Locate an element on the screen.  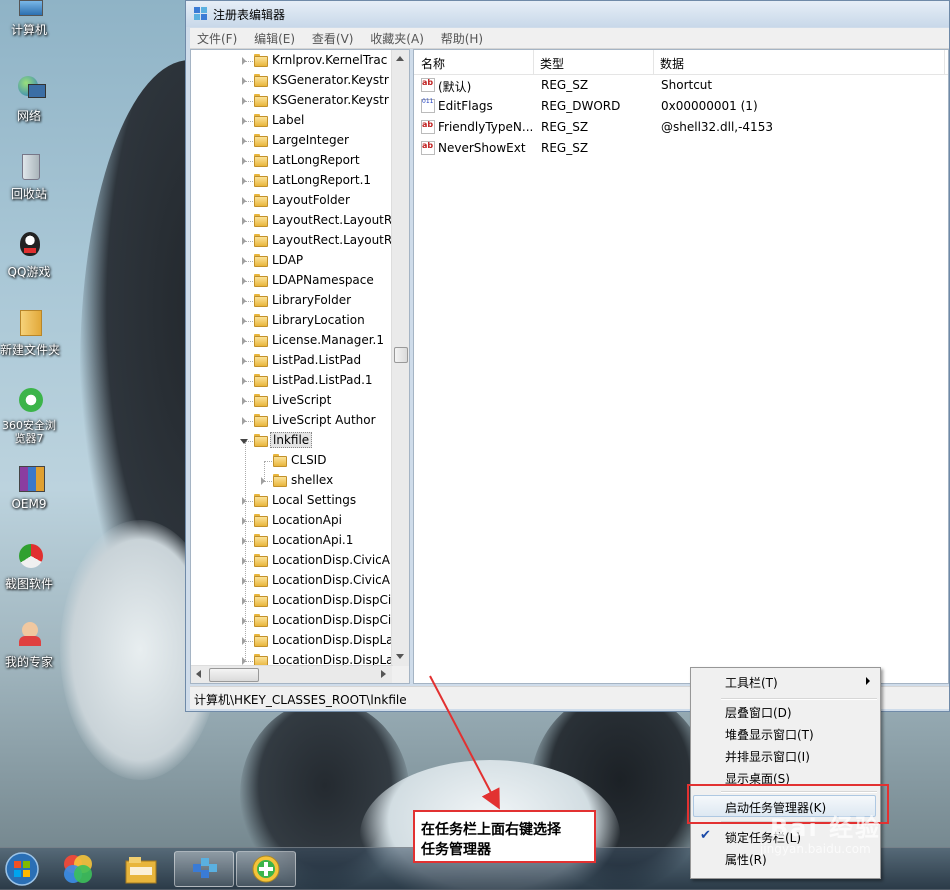
taskbar-explorer is located at coordinates (141, 869).